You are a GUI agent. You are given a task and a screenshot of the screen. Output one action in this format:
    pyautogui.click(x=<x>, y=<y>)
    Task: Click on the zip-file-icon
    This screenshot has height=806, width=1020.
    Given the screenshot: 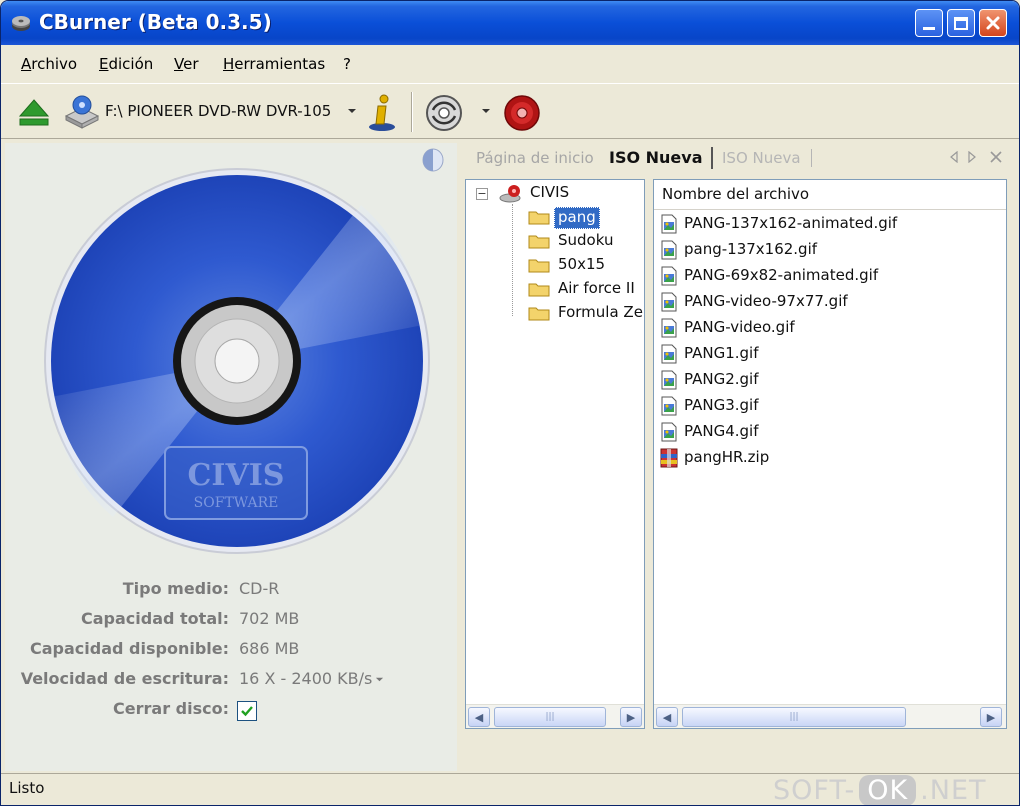 What is the action you would take?
    pyautogui.click(x=669, y=458)
    